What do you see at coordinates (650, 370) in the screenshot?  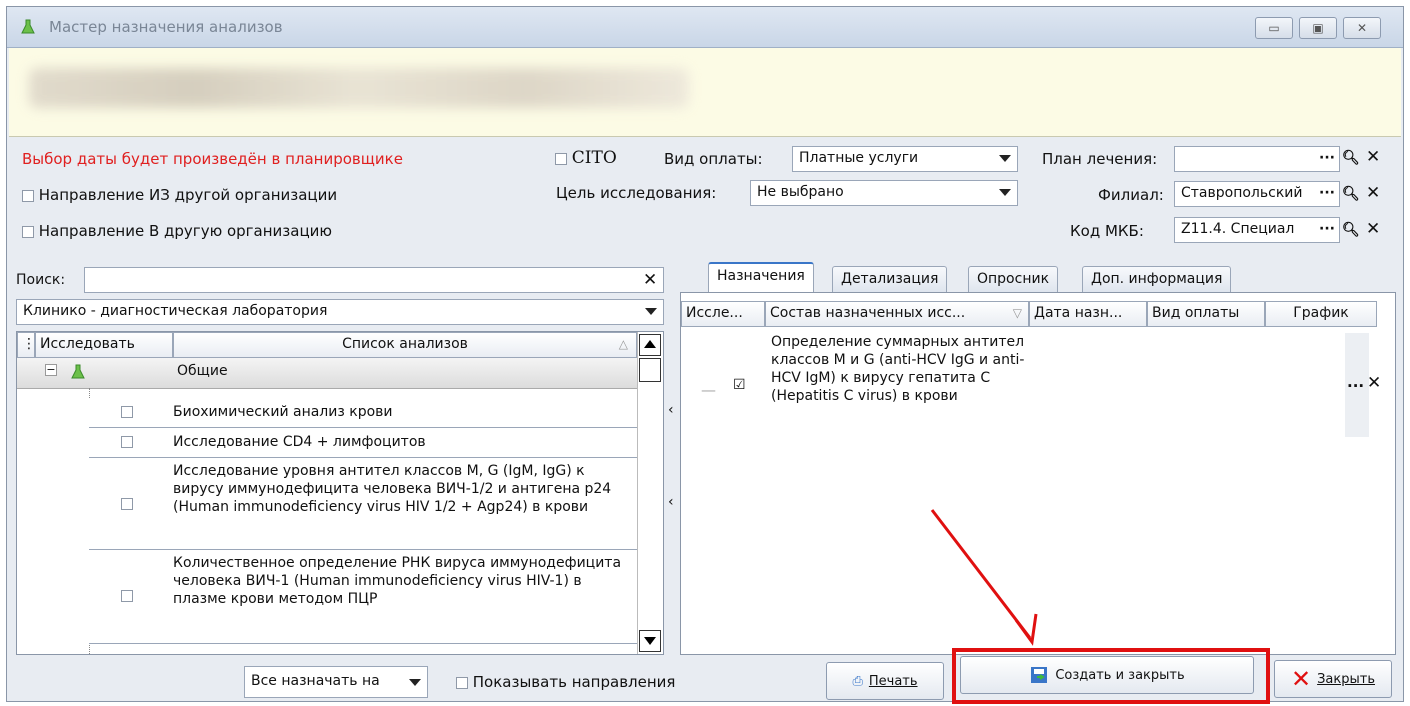 I see `scroll-thumb` at bounding box center [650, 370].